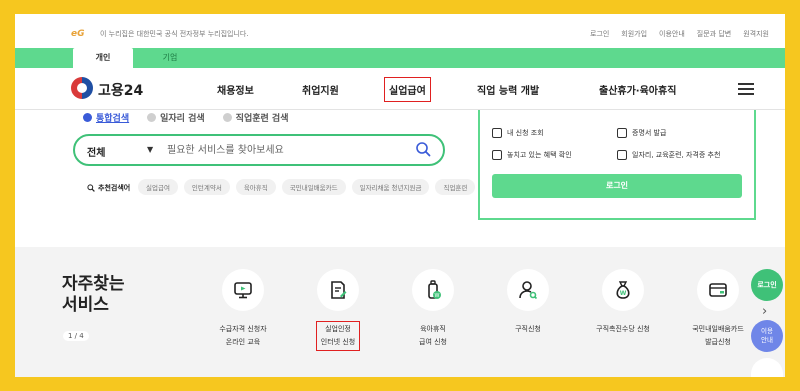  I want to click on caret-down-icon: ▼, so click(150, 149).